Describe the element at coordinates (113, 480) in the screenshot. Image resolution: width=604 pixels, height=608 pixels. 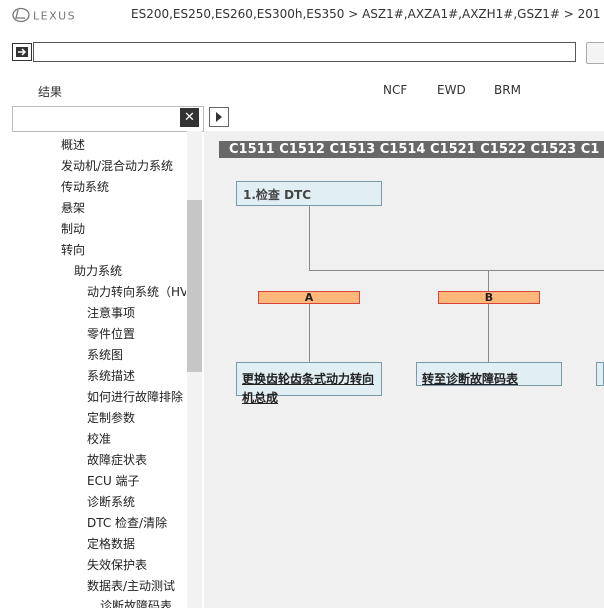
I see `tree-item: ECU 端子` at that location.